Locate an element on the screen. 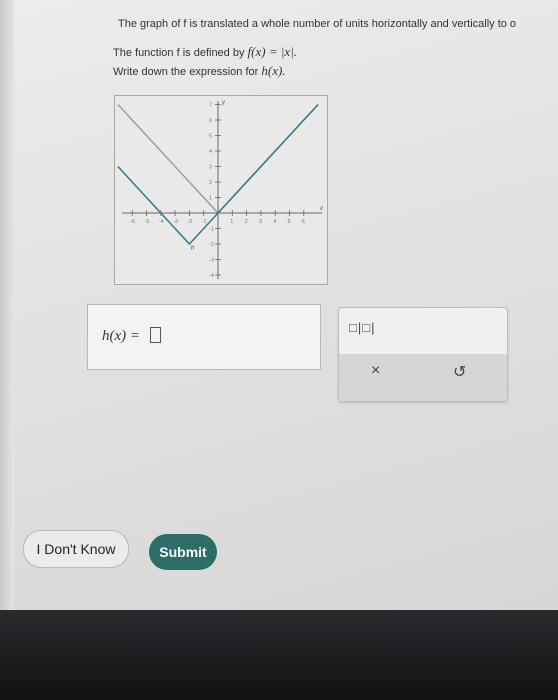 The image size is (558, 700). clear-icon: × is located at coordinates (375, 371).